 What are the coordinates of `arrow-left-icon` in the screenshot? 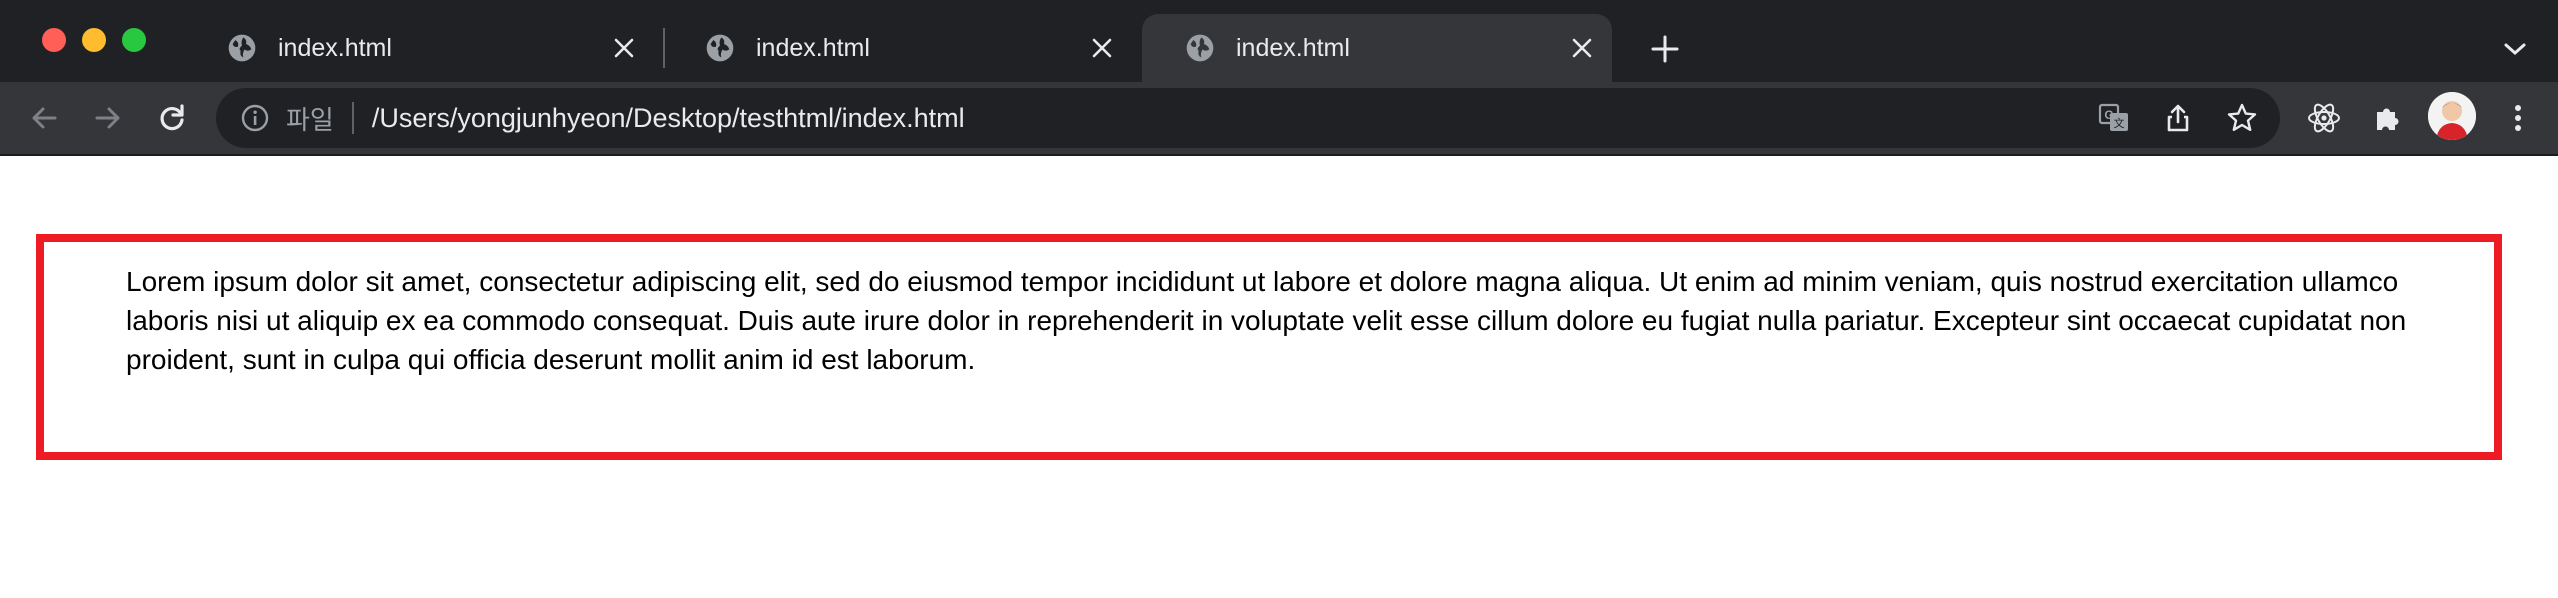 It's located at (44, 118).